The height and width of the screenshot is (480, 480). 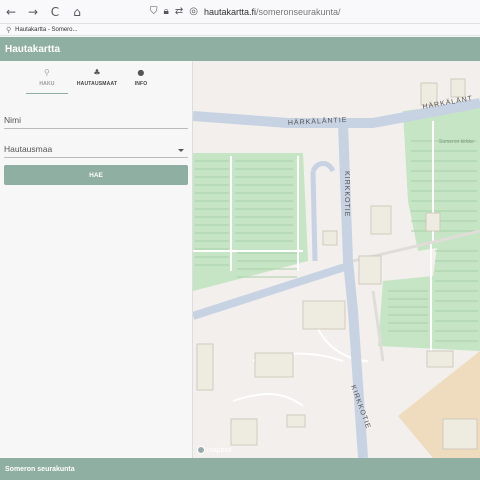 I want to click on back-icon: ←, so click(x=11, y=12).